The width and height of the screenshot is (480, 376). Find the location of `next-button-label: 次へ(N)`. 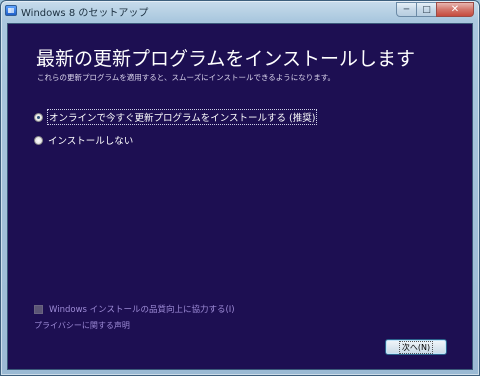

next-button-label: 次へ(N) is located at coordinates (416, 347).